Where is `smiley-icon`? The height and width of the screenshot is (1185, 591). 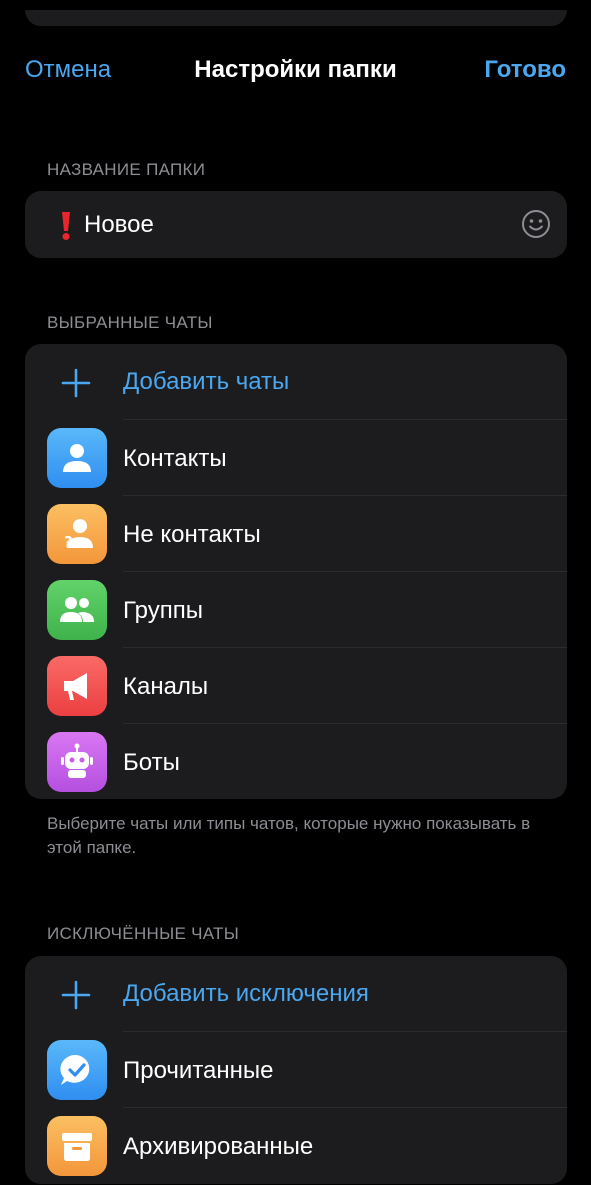 smiley-icon is located at coordinates (536, 224).